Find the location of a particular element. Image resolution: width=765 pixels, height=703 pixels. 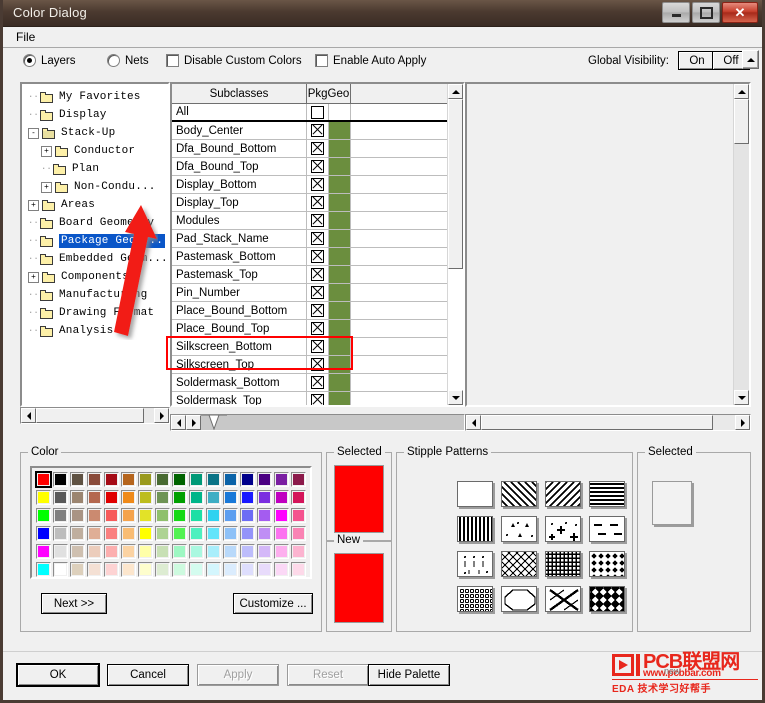

detail-hscrollbar is located at coordinates (608, 422).